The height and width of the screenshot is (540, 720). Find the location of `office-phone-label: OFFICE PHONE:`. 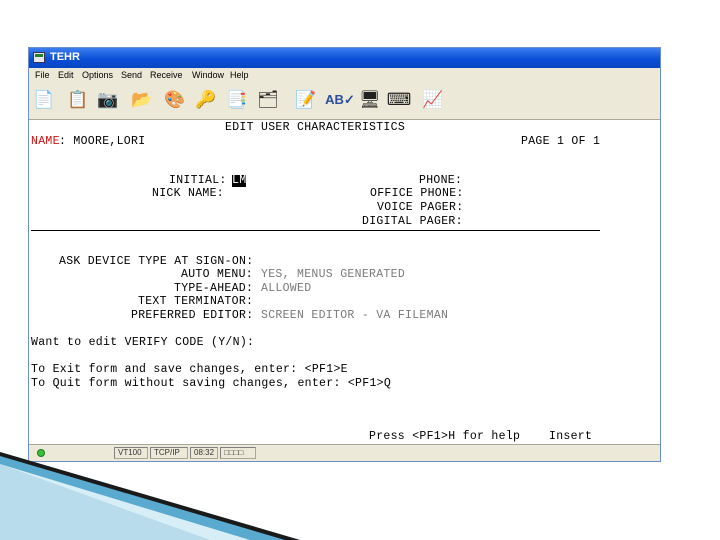

office-phone-label: OFFICE PHONE: is located at coordinates (417, 193).